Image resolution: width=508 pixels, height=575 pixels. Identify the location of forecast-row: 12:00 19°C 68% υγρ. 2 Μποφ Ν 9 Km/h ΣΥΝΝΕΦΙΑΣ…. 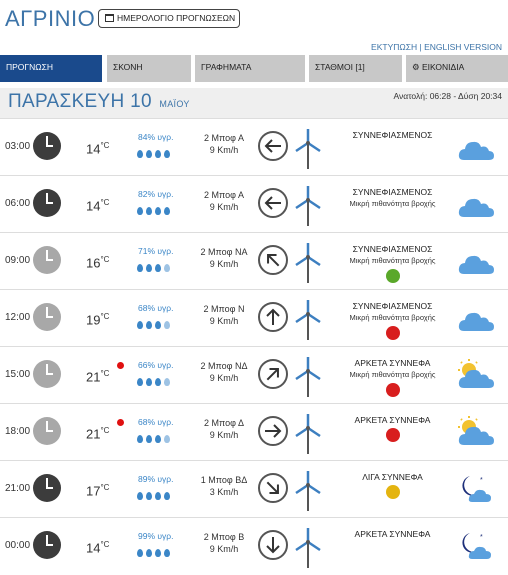
(254, 317).